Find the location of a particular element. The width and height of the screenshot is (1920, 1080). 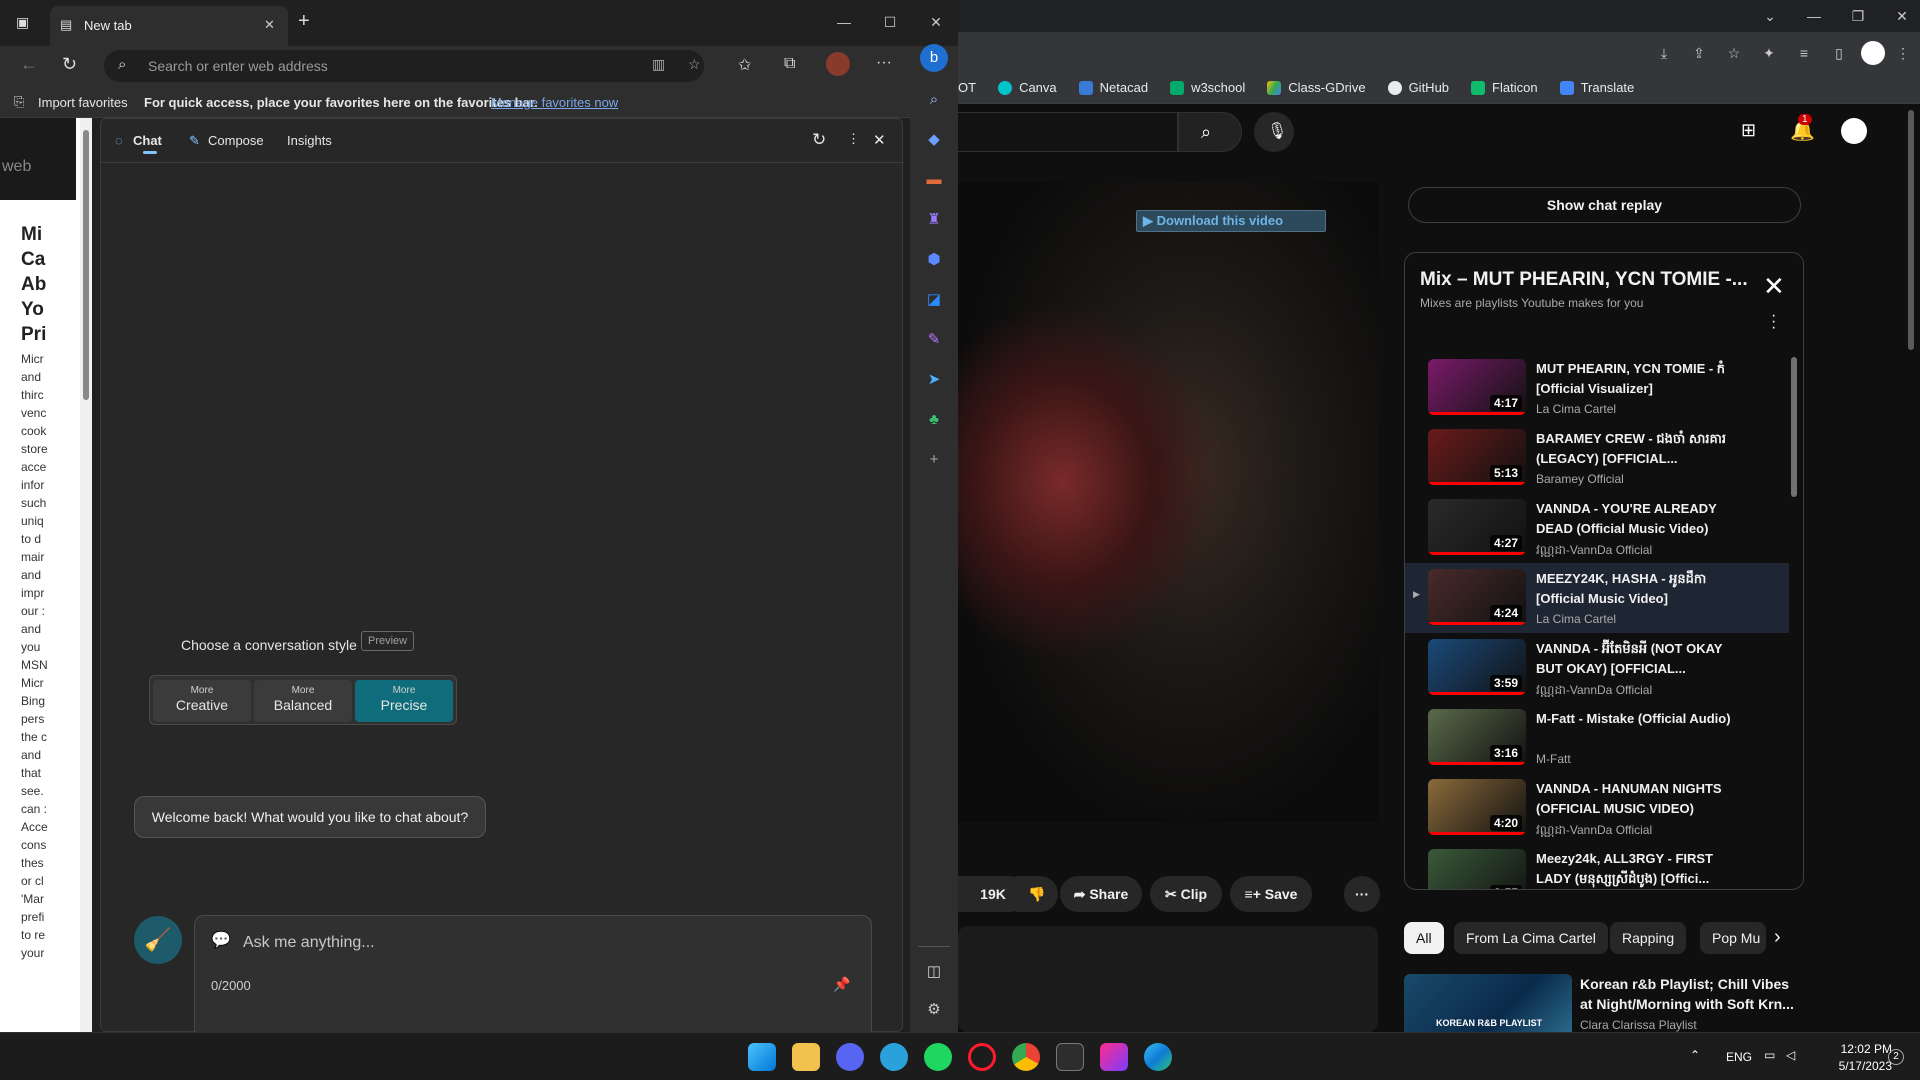

extensions-icon: ✦ is located at coordinates (1769, 53).